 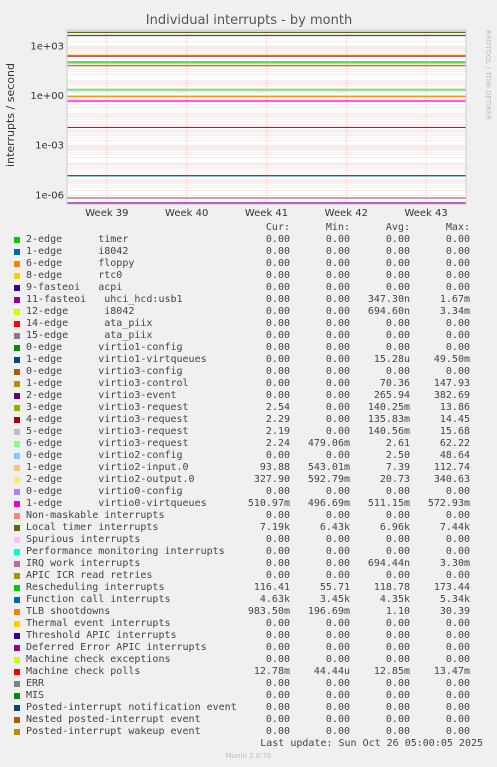 I want to click on x-tick-label: Week 41, so click(x=266, y=213).